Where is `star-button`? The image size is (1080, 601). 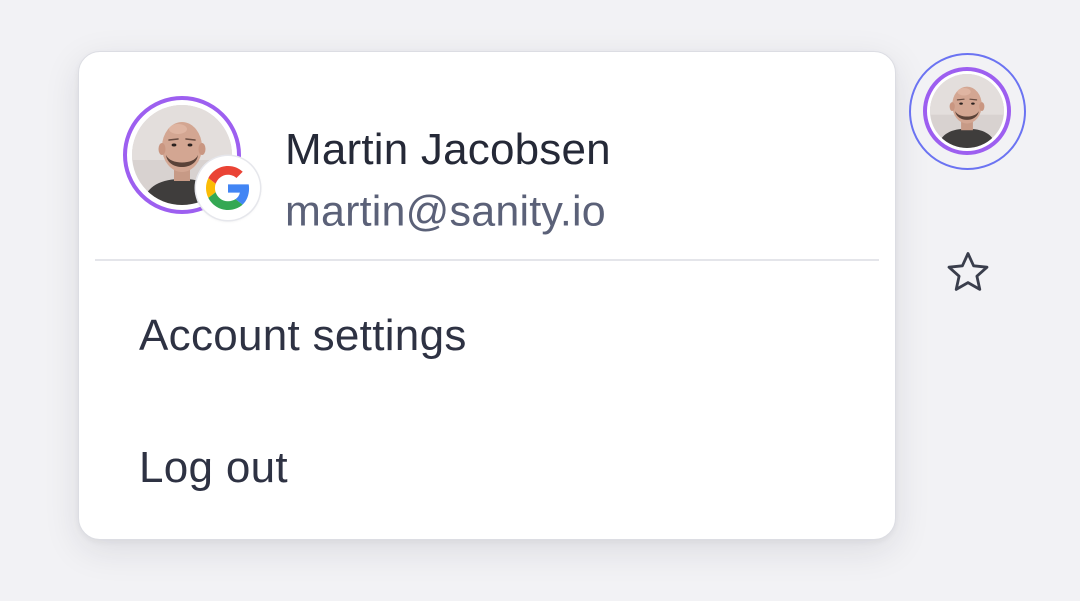 star-button is located at coordinates (968, 273).